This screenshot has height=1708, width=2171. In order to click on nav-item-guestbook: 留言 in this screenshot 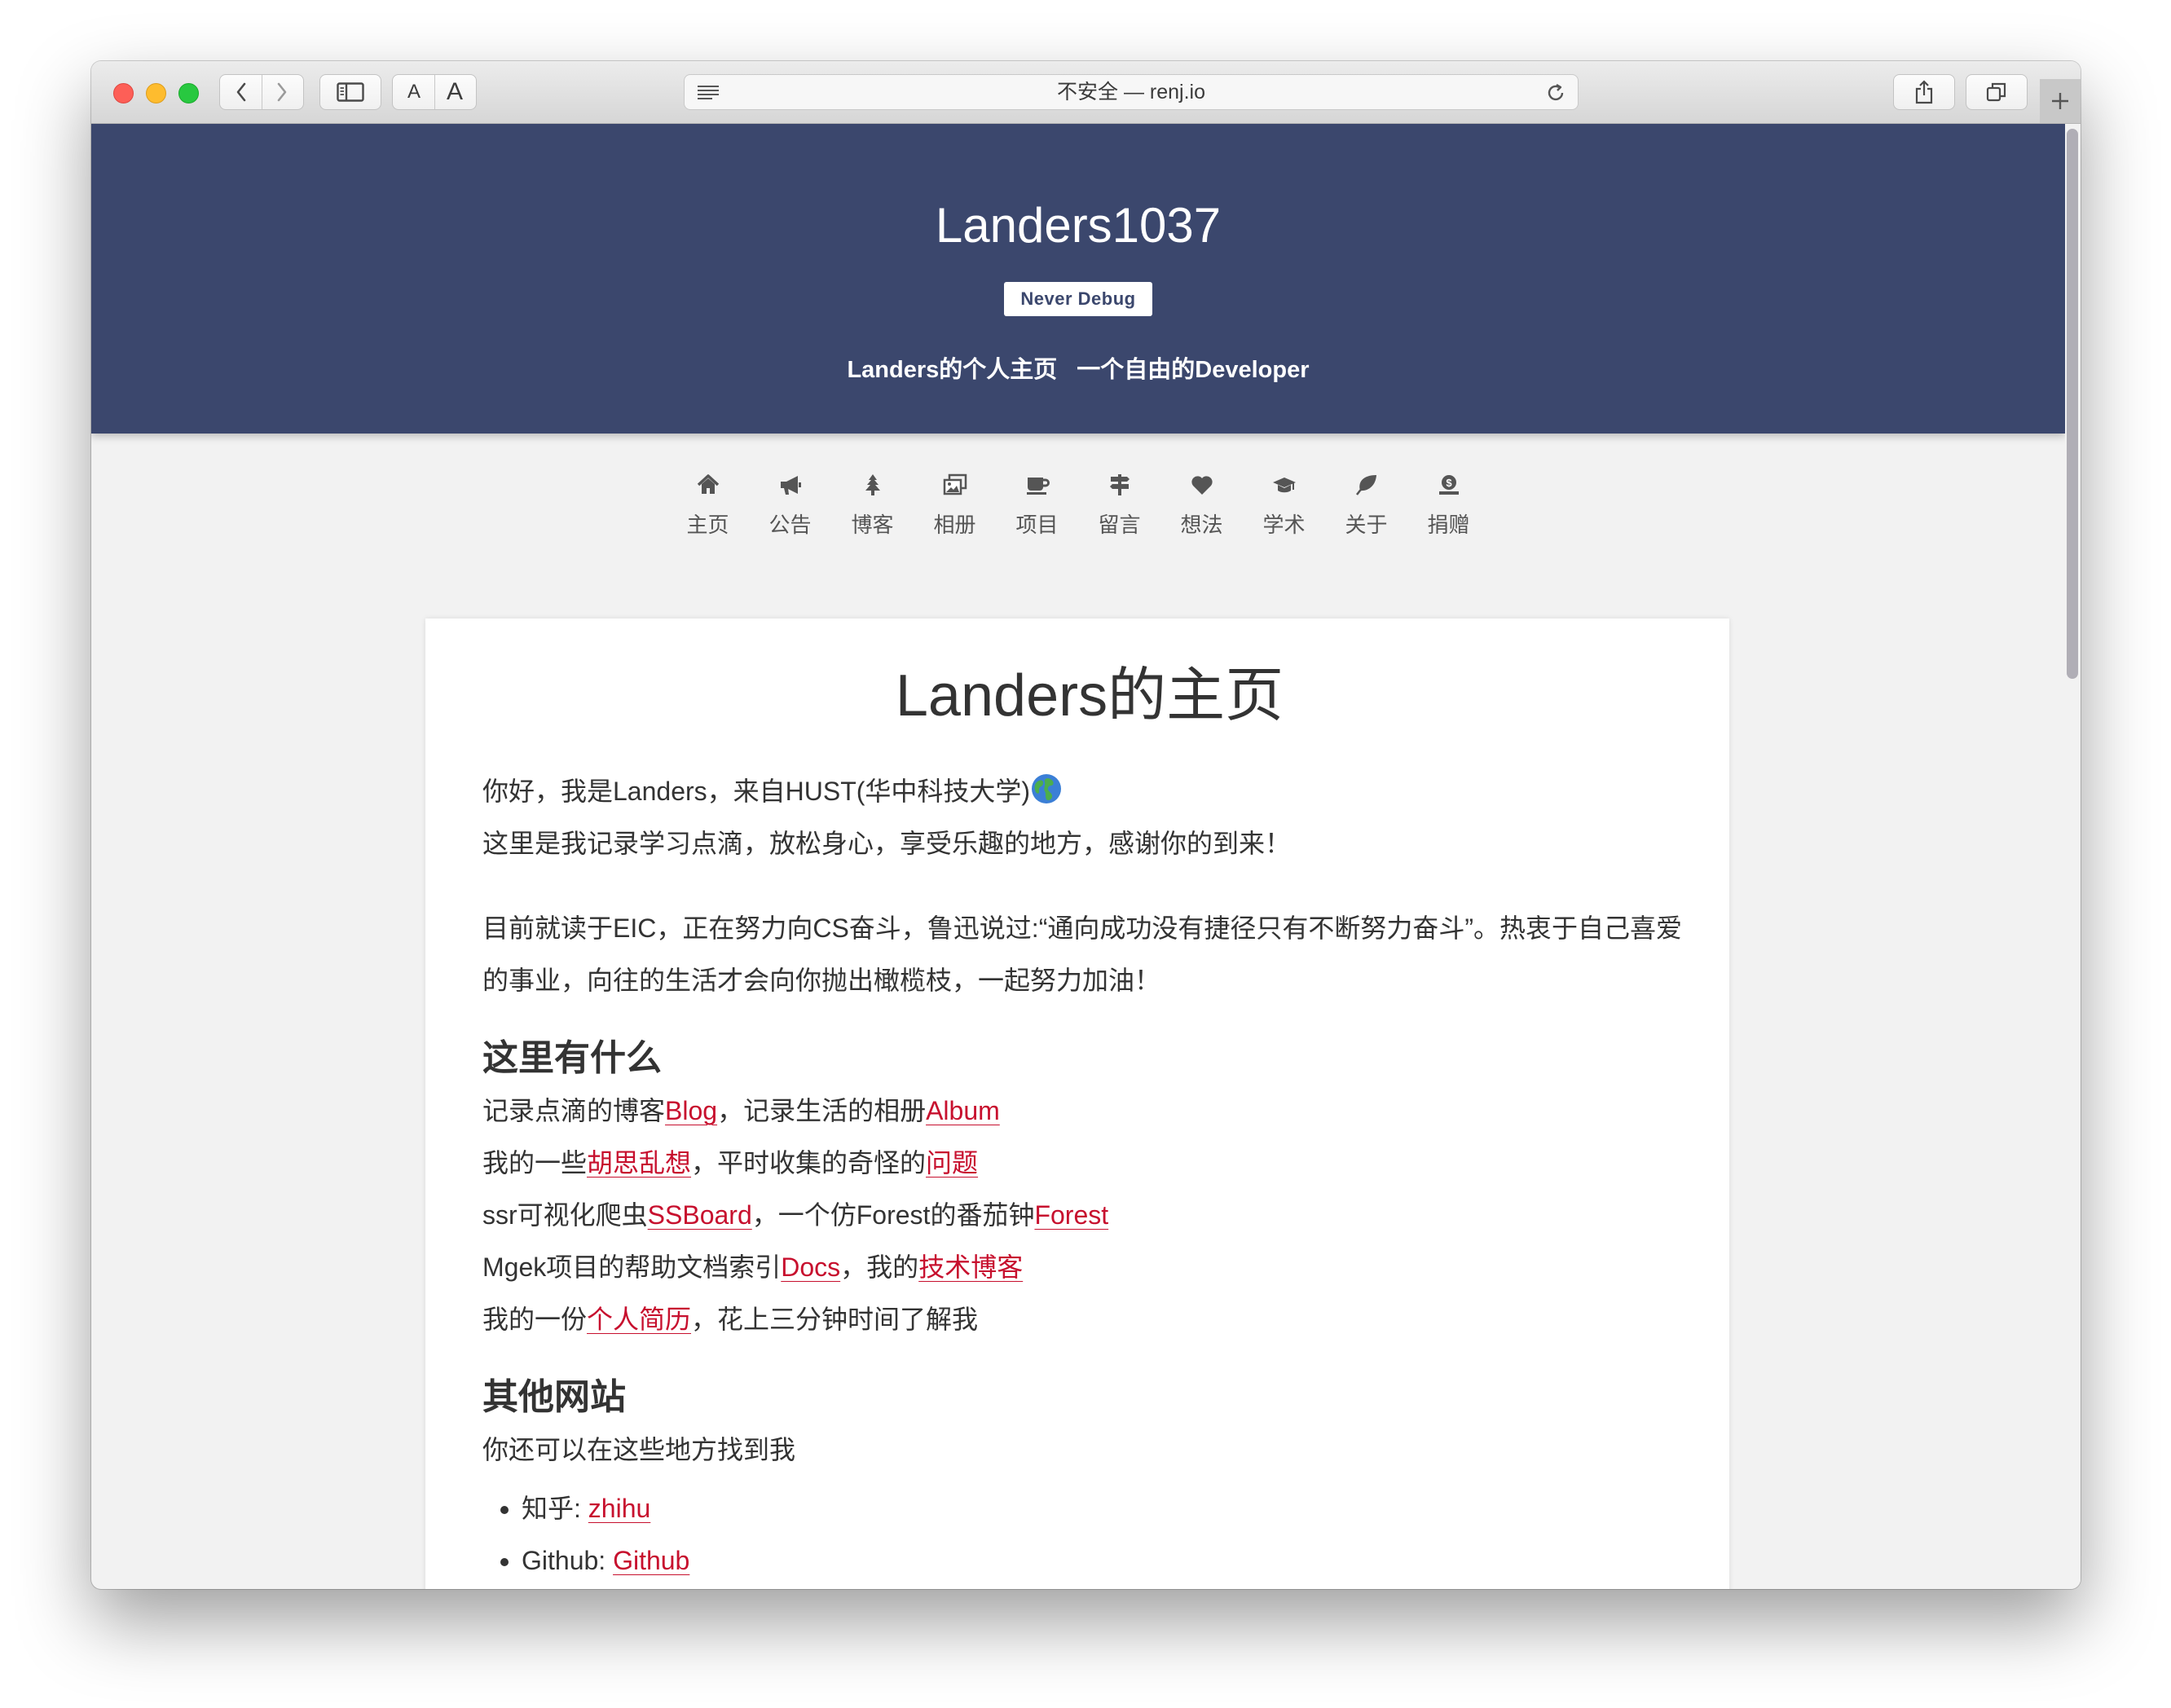, I will do `click(1119, 506)`.